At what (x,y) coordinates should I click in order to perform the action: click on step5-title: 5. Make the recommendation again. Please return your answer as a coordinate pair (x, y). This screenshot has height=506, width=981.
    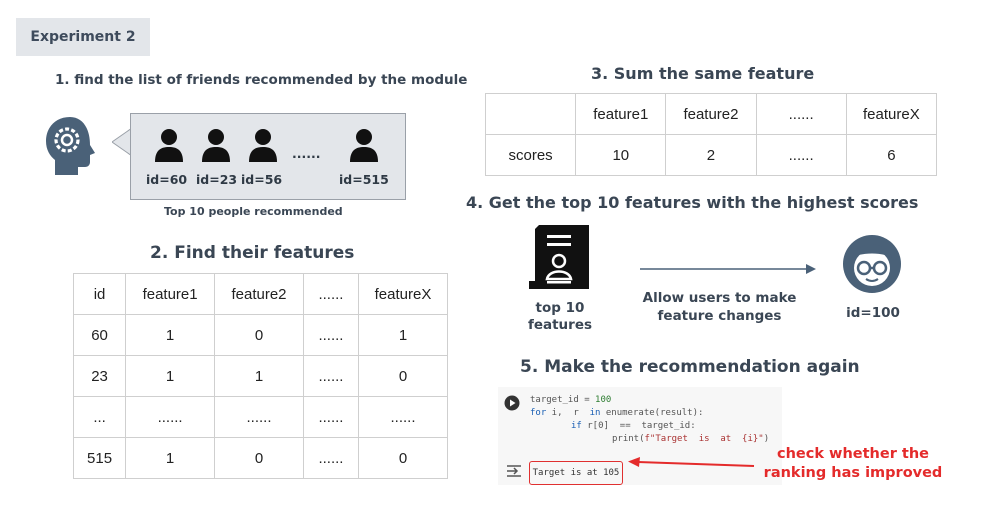
    Looking at the image, I should click on (690, 367).